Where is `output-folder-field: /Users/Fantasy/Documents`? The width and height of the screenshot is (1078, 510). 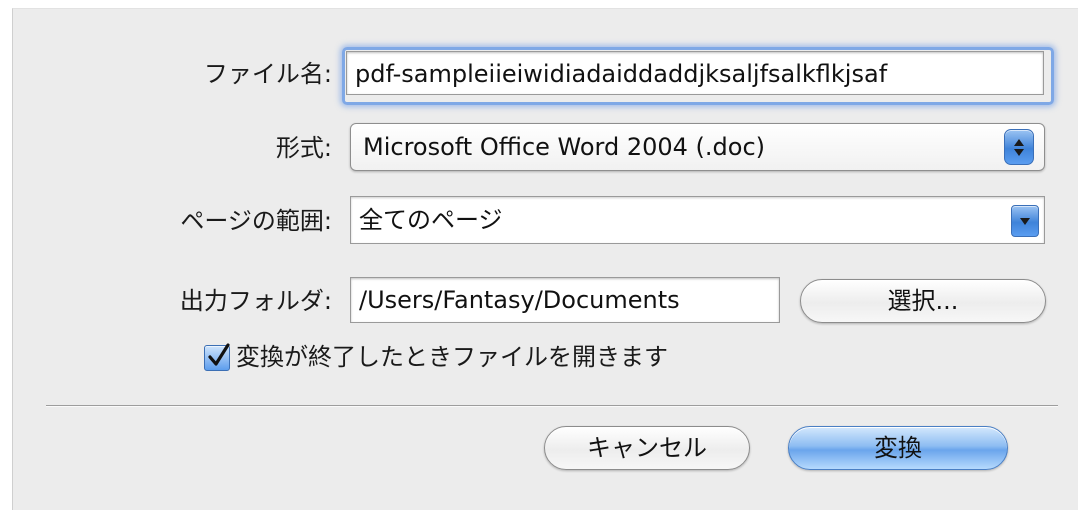
output-folder-field: /Users/Fantasy/Documents is located at coordinates (565, 300).